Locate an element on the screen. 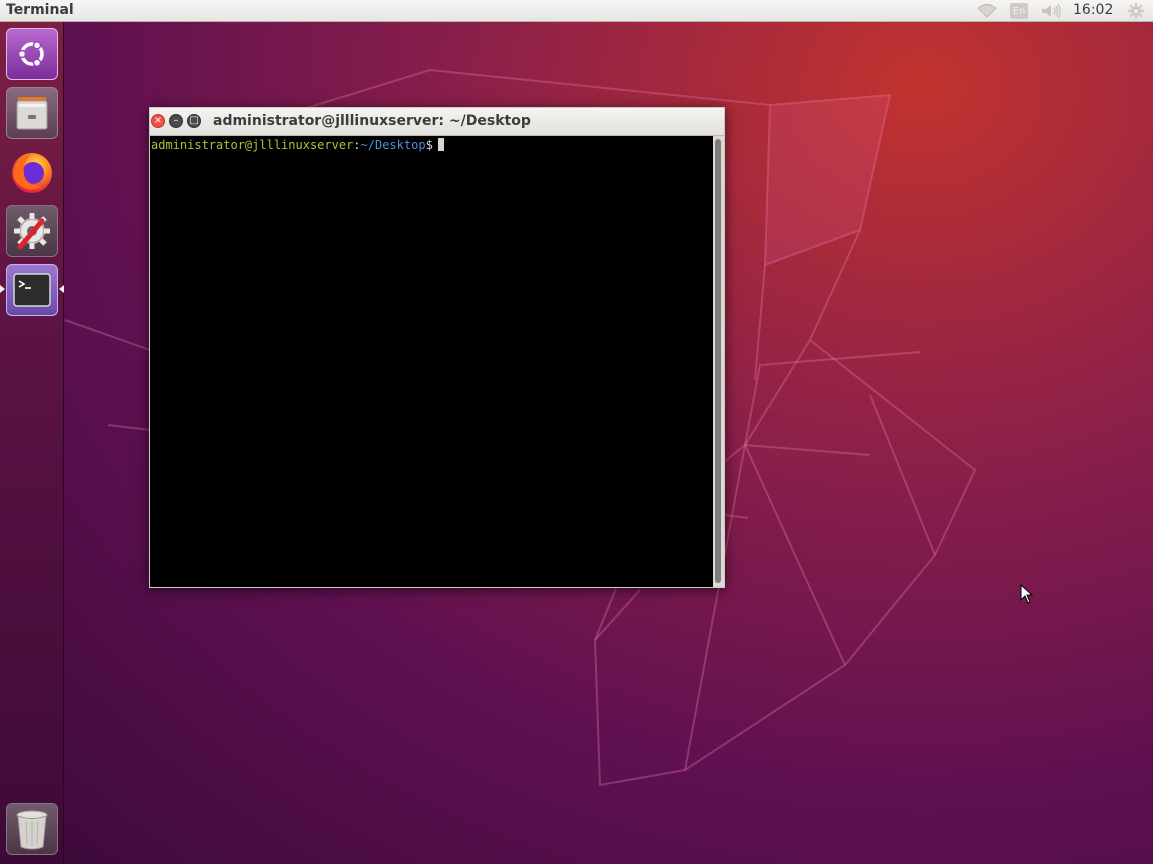 This screenshot has height=864, width=1153. launcher-system-settings is located at coordinates (32, 231).